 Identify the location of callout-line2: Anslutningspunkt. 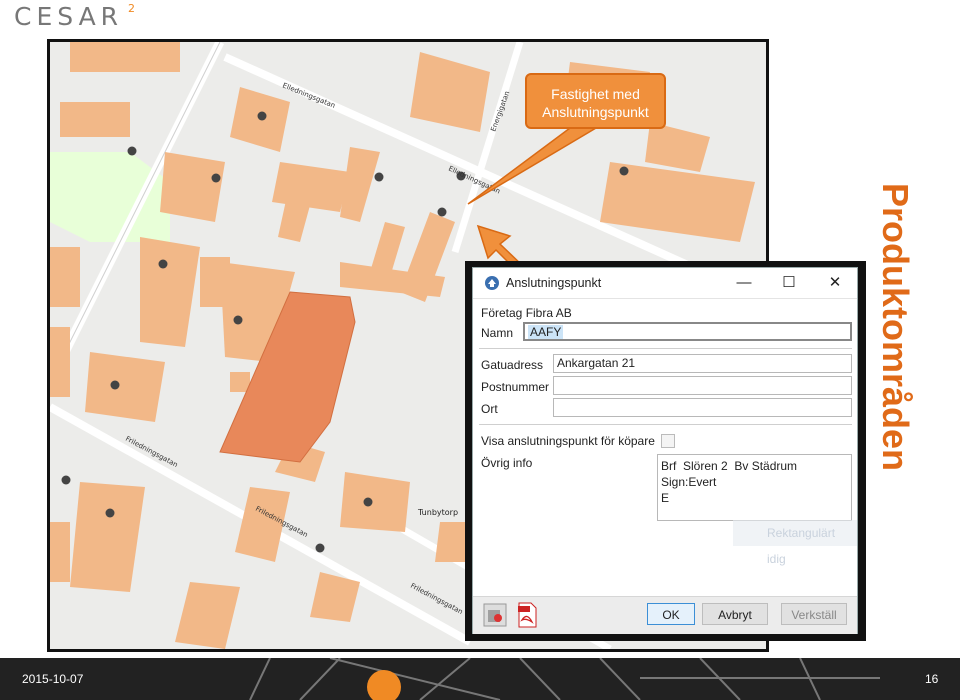
(595, 112).